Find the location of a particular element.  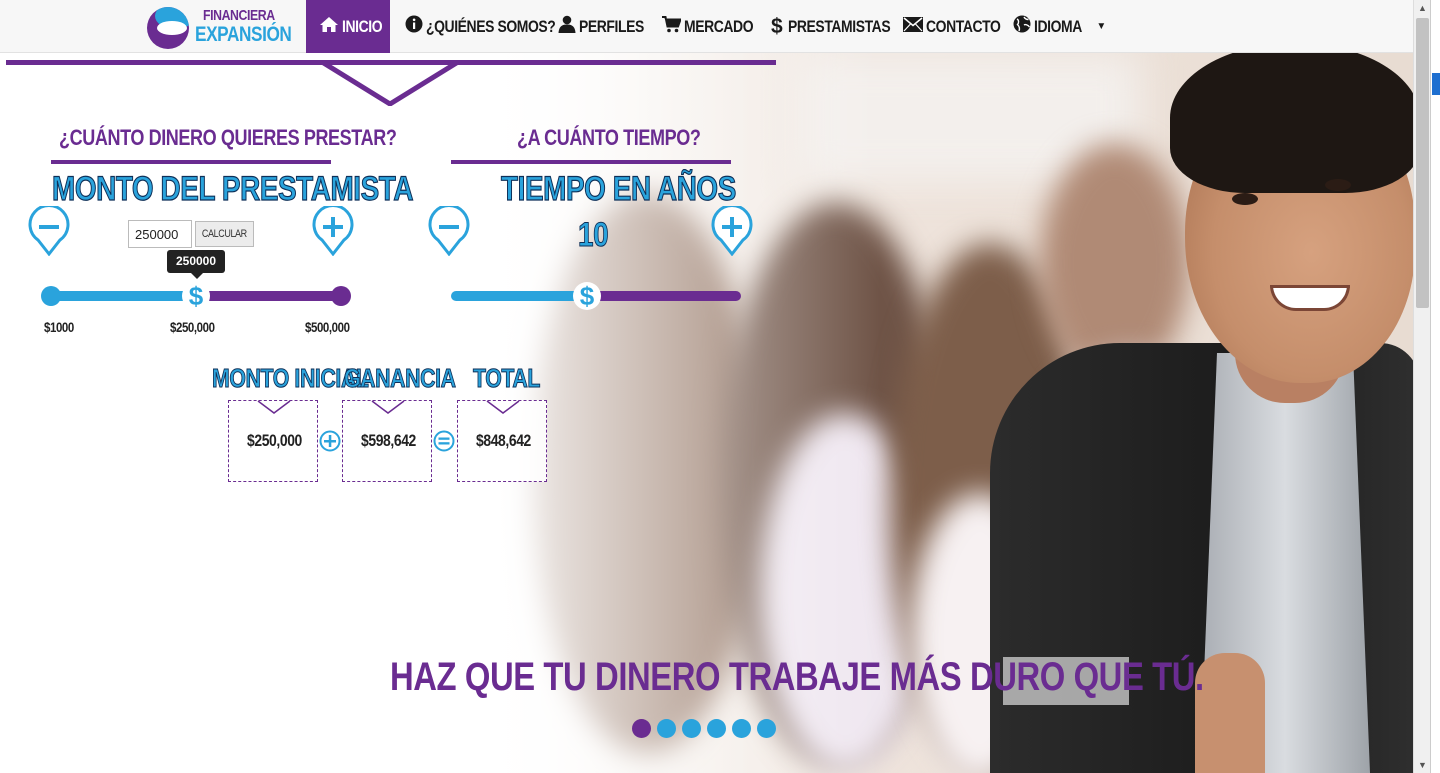

vertical-scrollbar: ▲ ▼ is located at coordinates (1421, 386).